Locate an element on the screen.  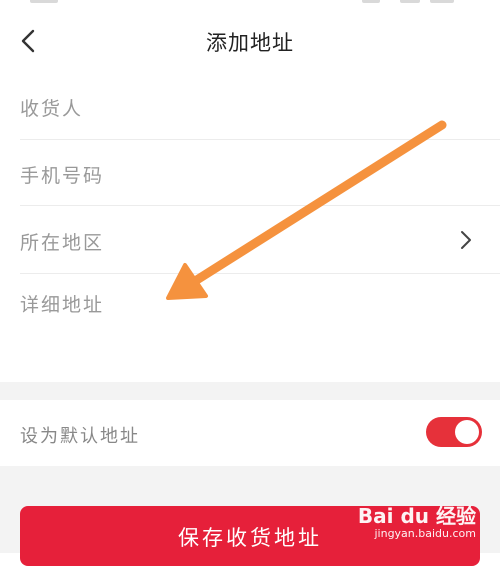
default-address-label: 设为默认地址 is located at coordinates (80, 436).